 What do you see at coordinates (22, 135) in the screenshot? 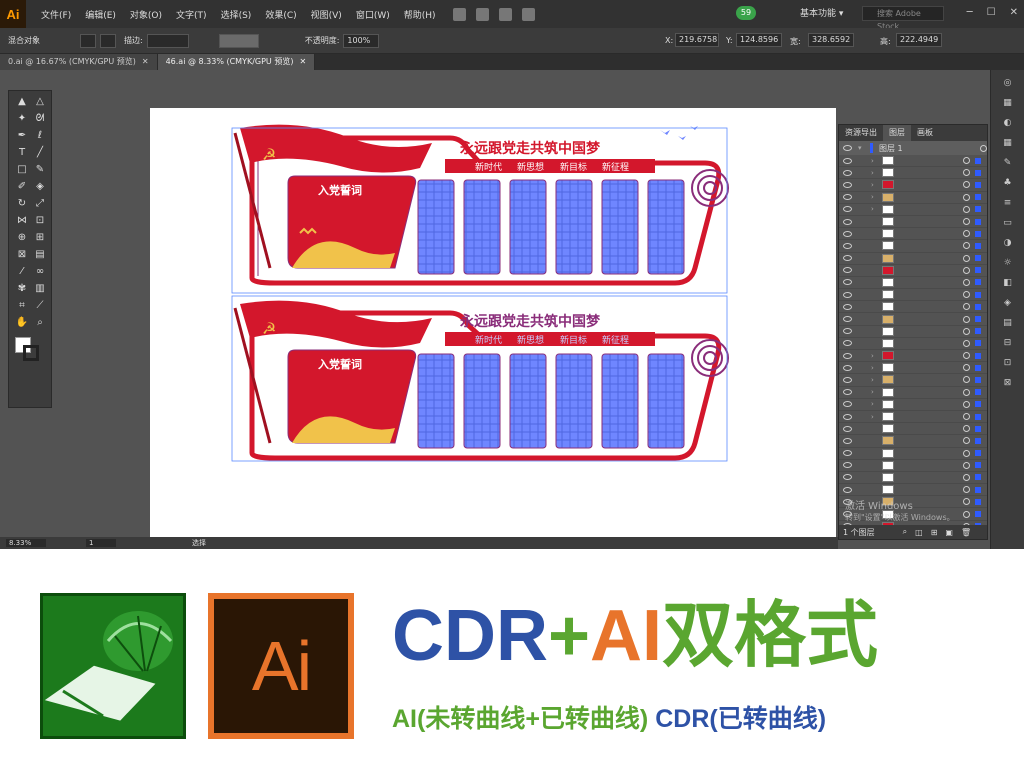
I see `pen-tool-icon: ✒` at bounding box center [22, 135].